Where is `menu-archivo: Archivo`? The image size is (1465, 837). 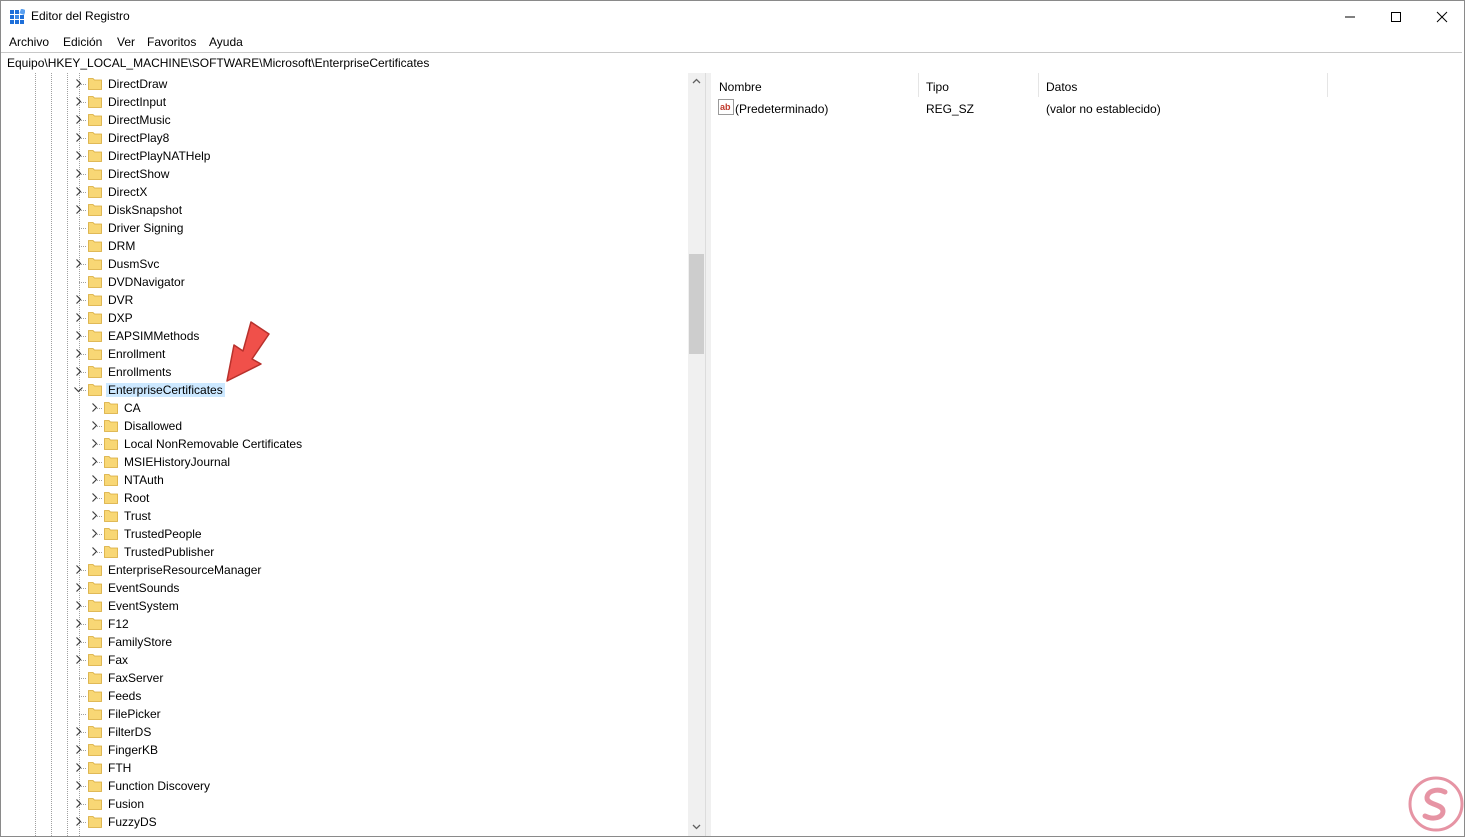
menu-archivo: Archivo is located at coordinates (29, 42).